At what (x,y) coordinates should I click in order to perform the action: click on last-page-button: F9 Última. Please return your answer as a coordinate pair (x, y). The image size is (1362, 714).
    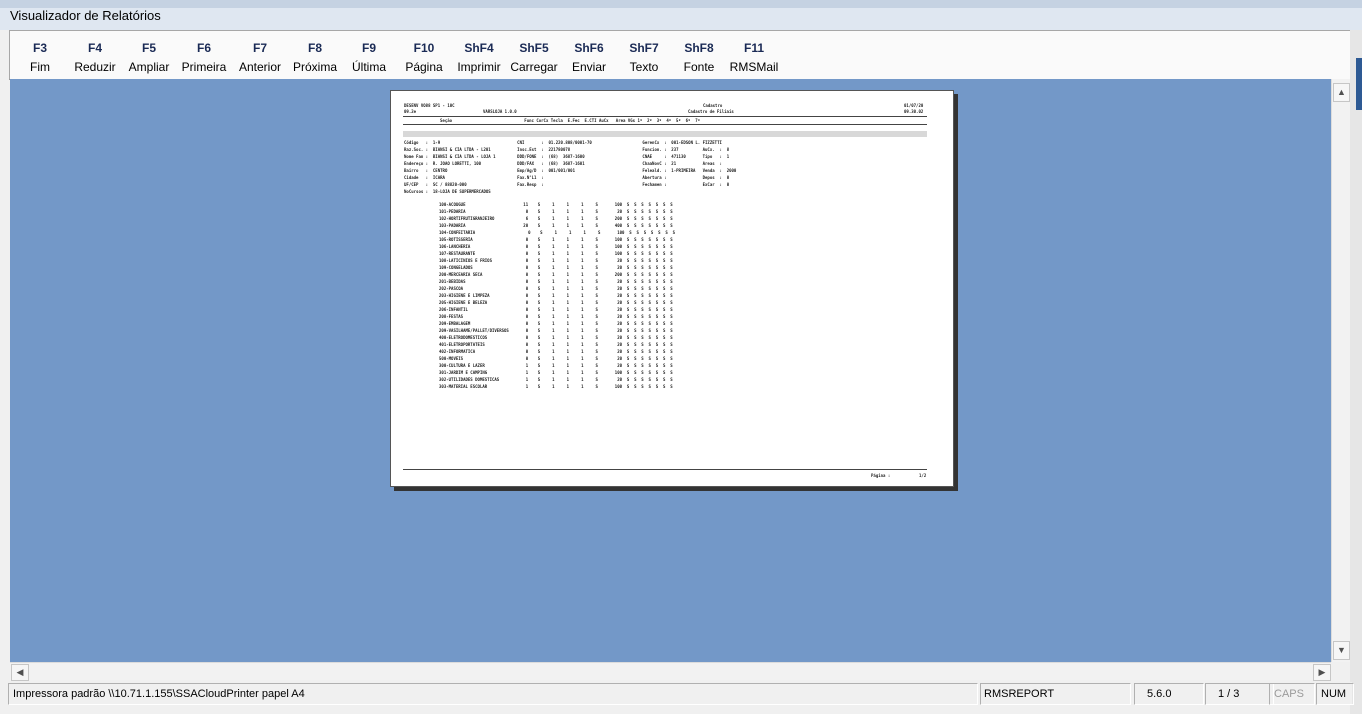
    Looking at the image, I should click on (369, 55).